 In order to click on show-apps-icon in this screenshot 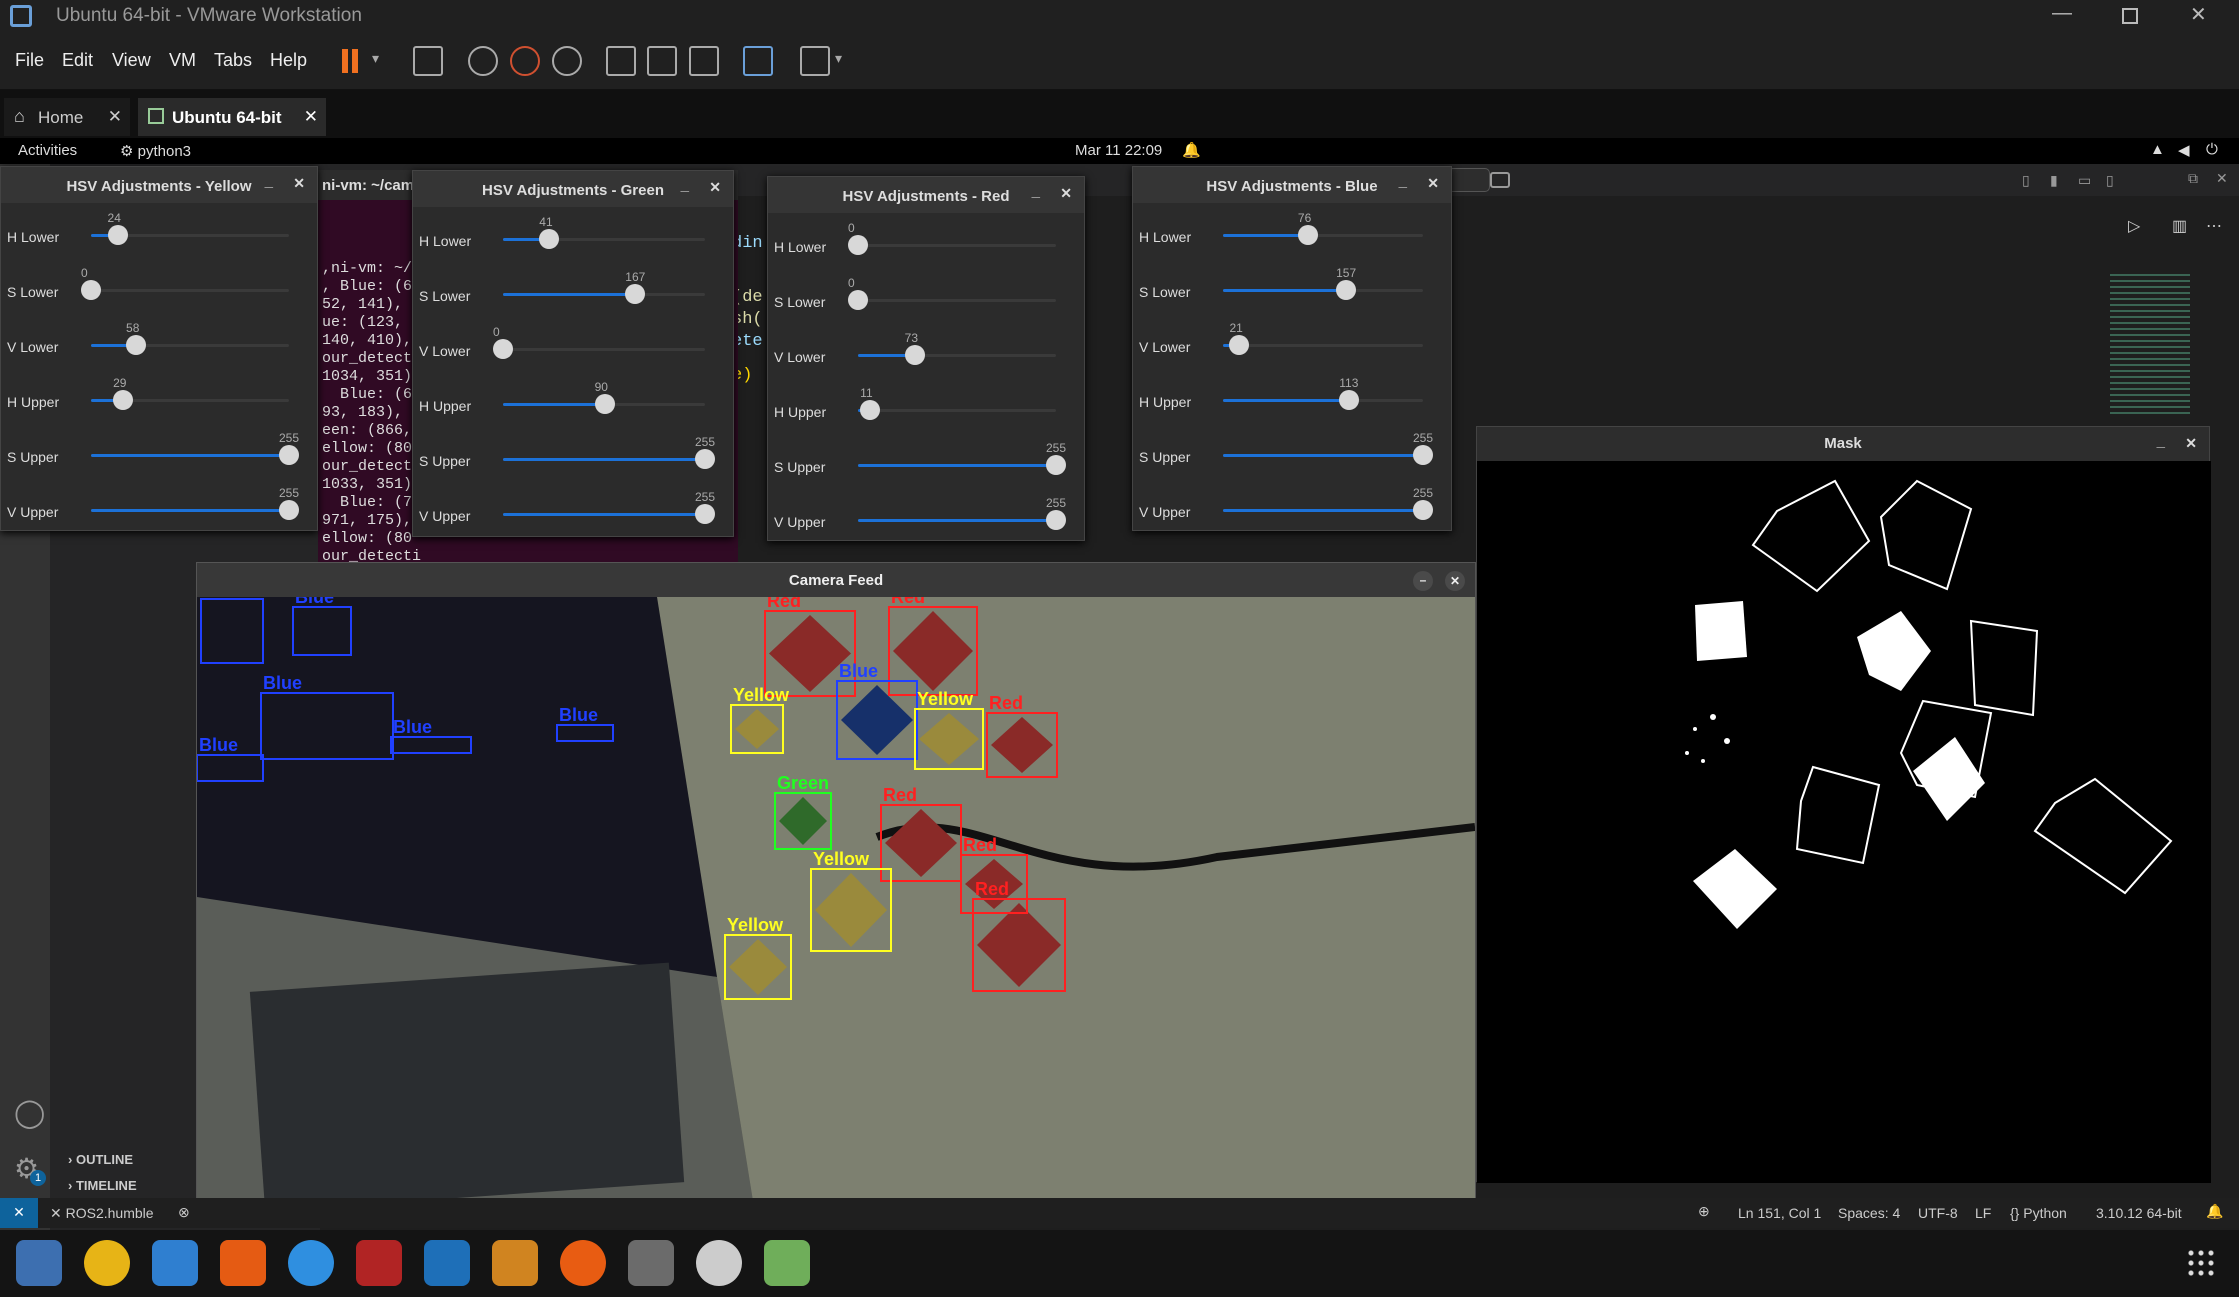, I will do `click(2201, 1263)`.